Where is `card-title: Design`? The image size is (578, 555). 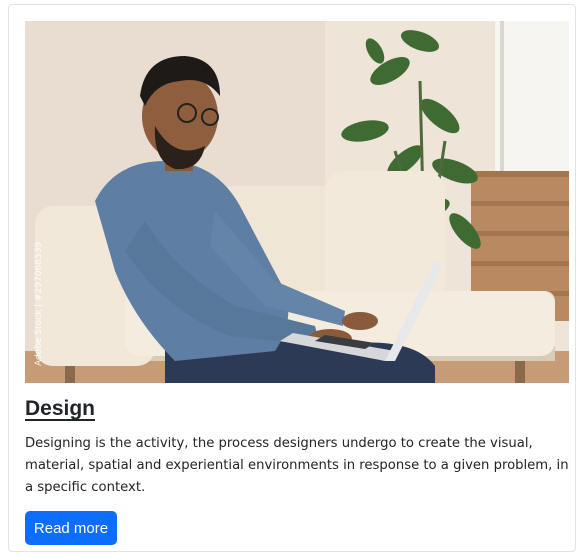
card-title: Design is located at coordinates (60, 409).